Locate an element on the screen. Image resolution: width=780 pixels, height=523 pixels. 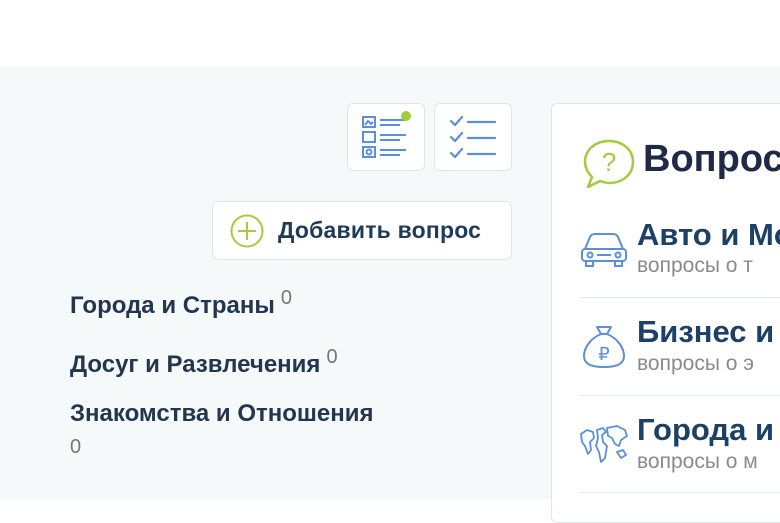
checklist-view-button is located at coordinates (473, 137).